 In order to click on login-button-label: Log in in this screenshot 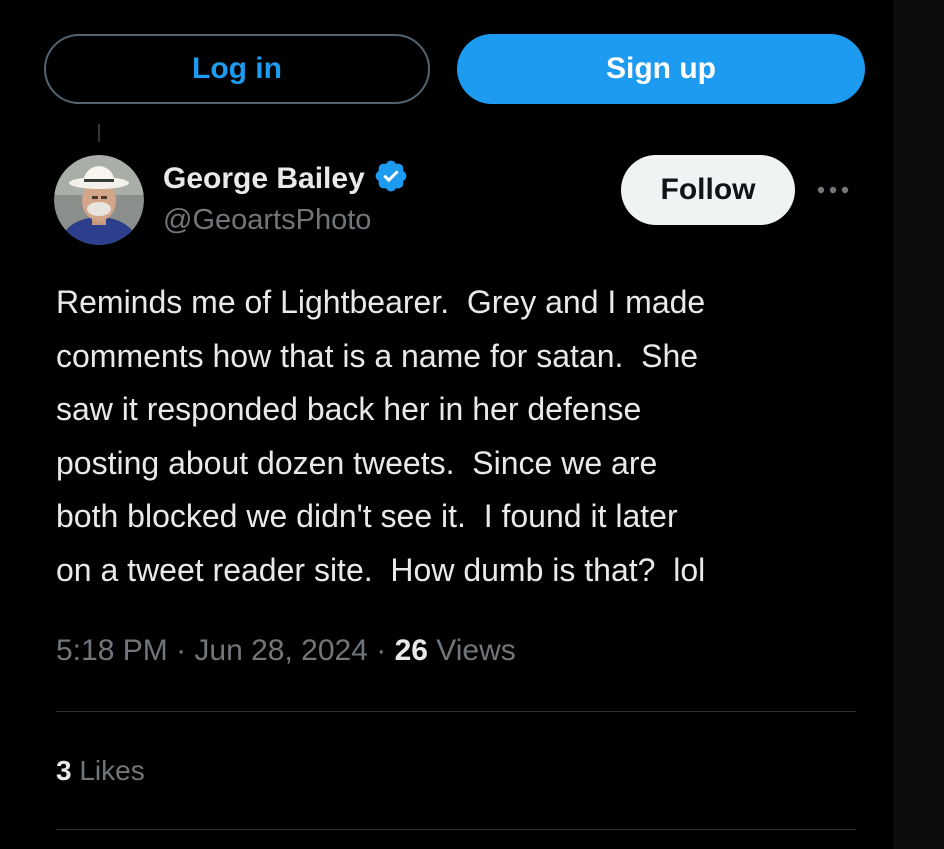, I will do `click(237, 68)`.